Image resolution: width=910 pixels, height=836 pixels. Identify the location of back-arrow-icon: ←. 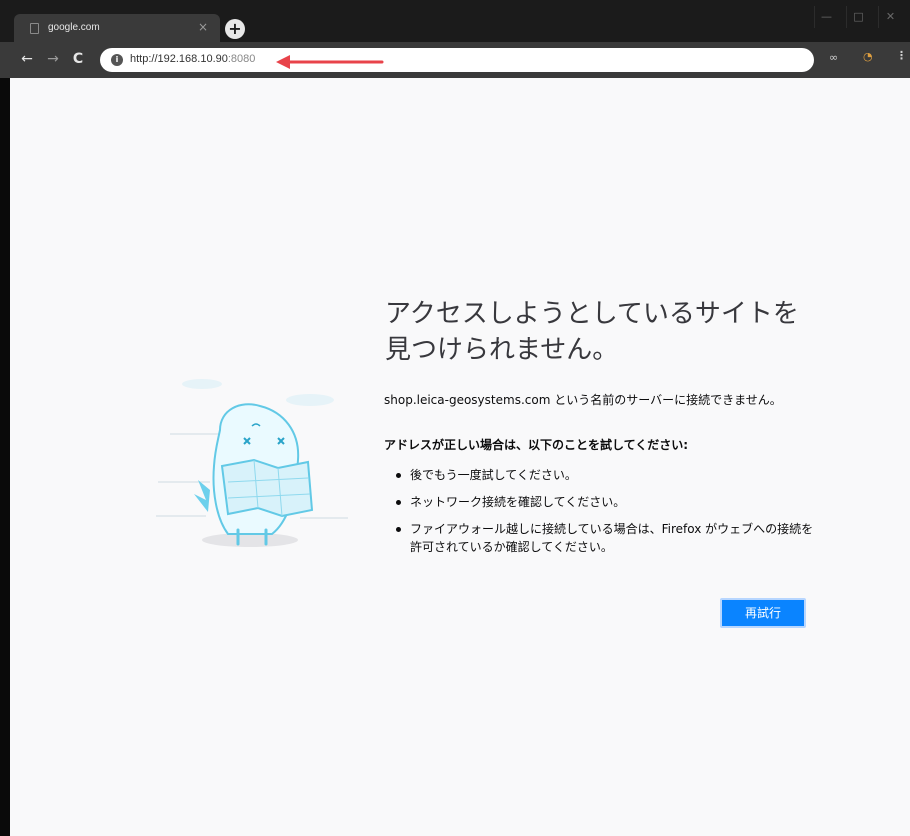
(27, 59).